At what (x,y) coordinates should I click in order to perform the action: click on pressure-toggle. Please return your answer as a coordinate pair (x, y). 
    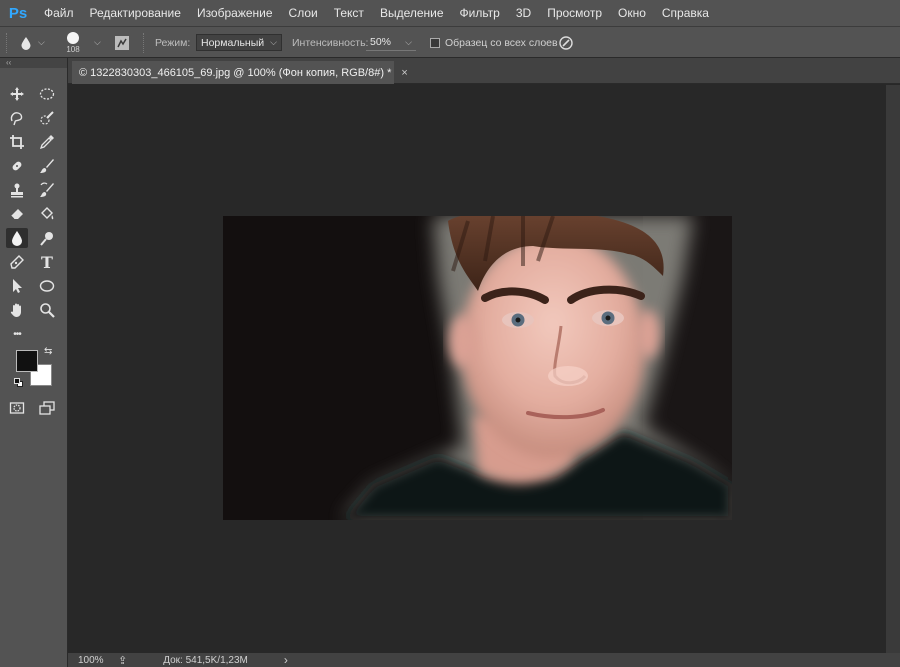
    Looking at the image, I should click on (566, 42).